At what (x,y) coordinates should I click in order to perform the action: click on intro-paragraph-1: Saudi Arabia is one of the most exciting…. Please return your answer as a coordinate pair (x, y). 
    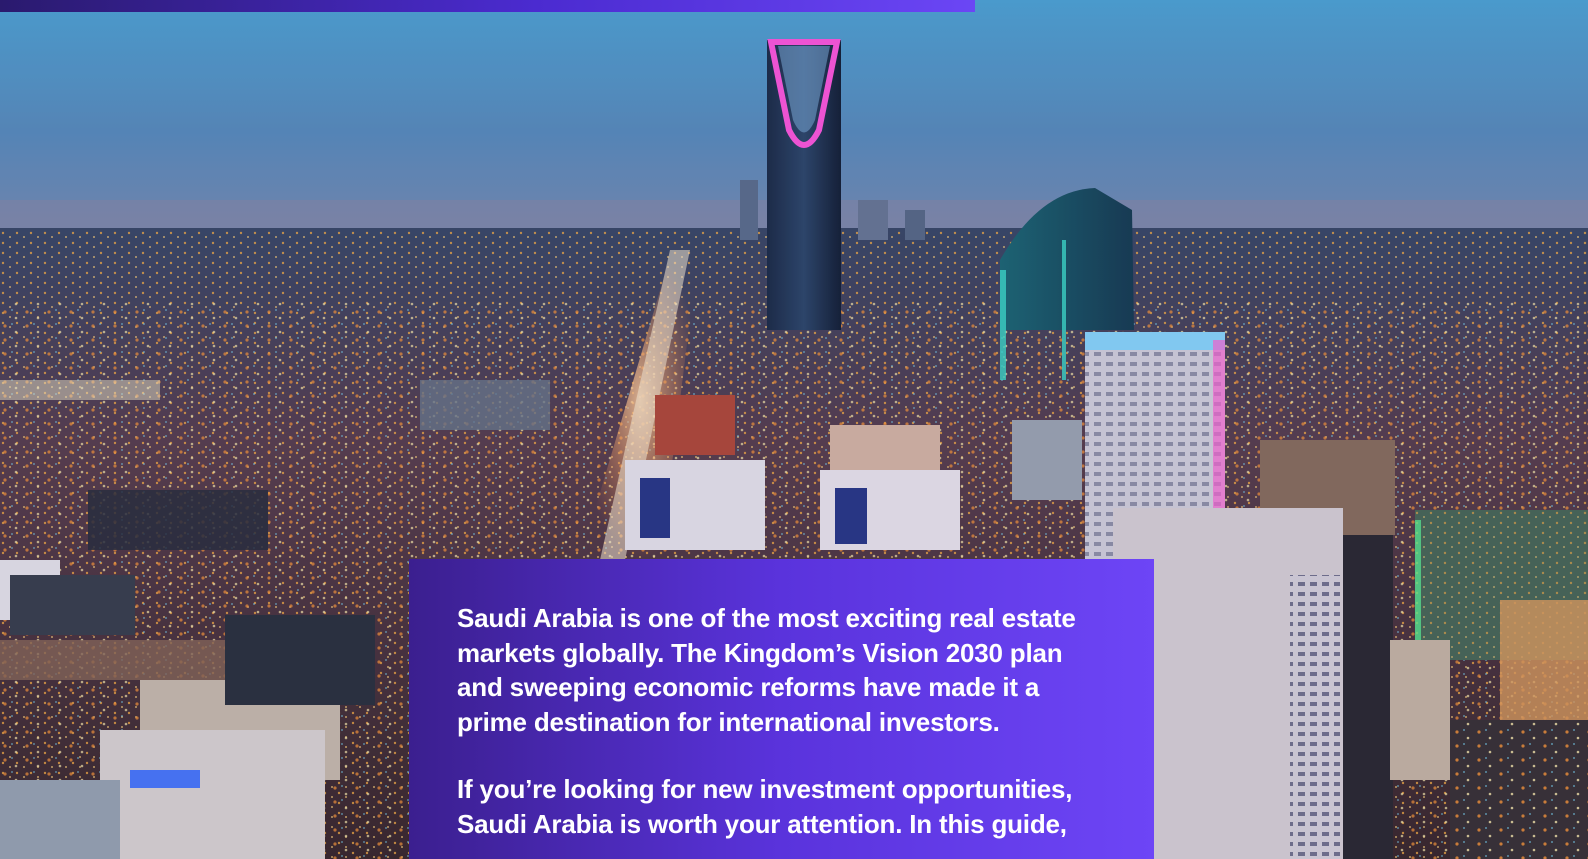
    Looking at the image, I should click on (766, 670).